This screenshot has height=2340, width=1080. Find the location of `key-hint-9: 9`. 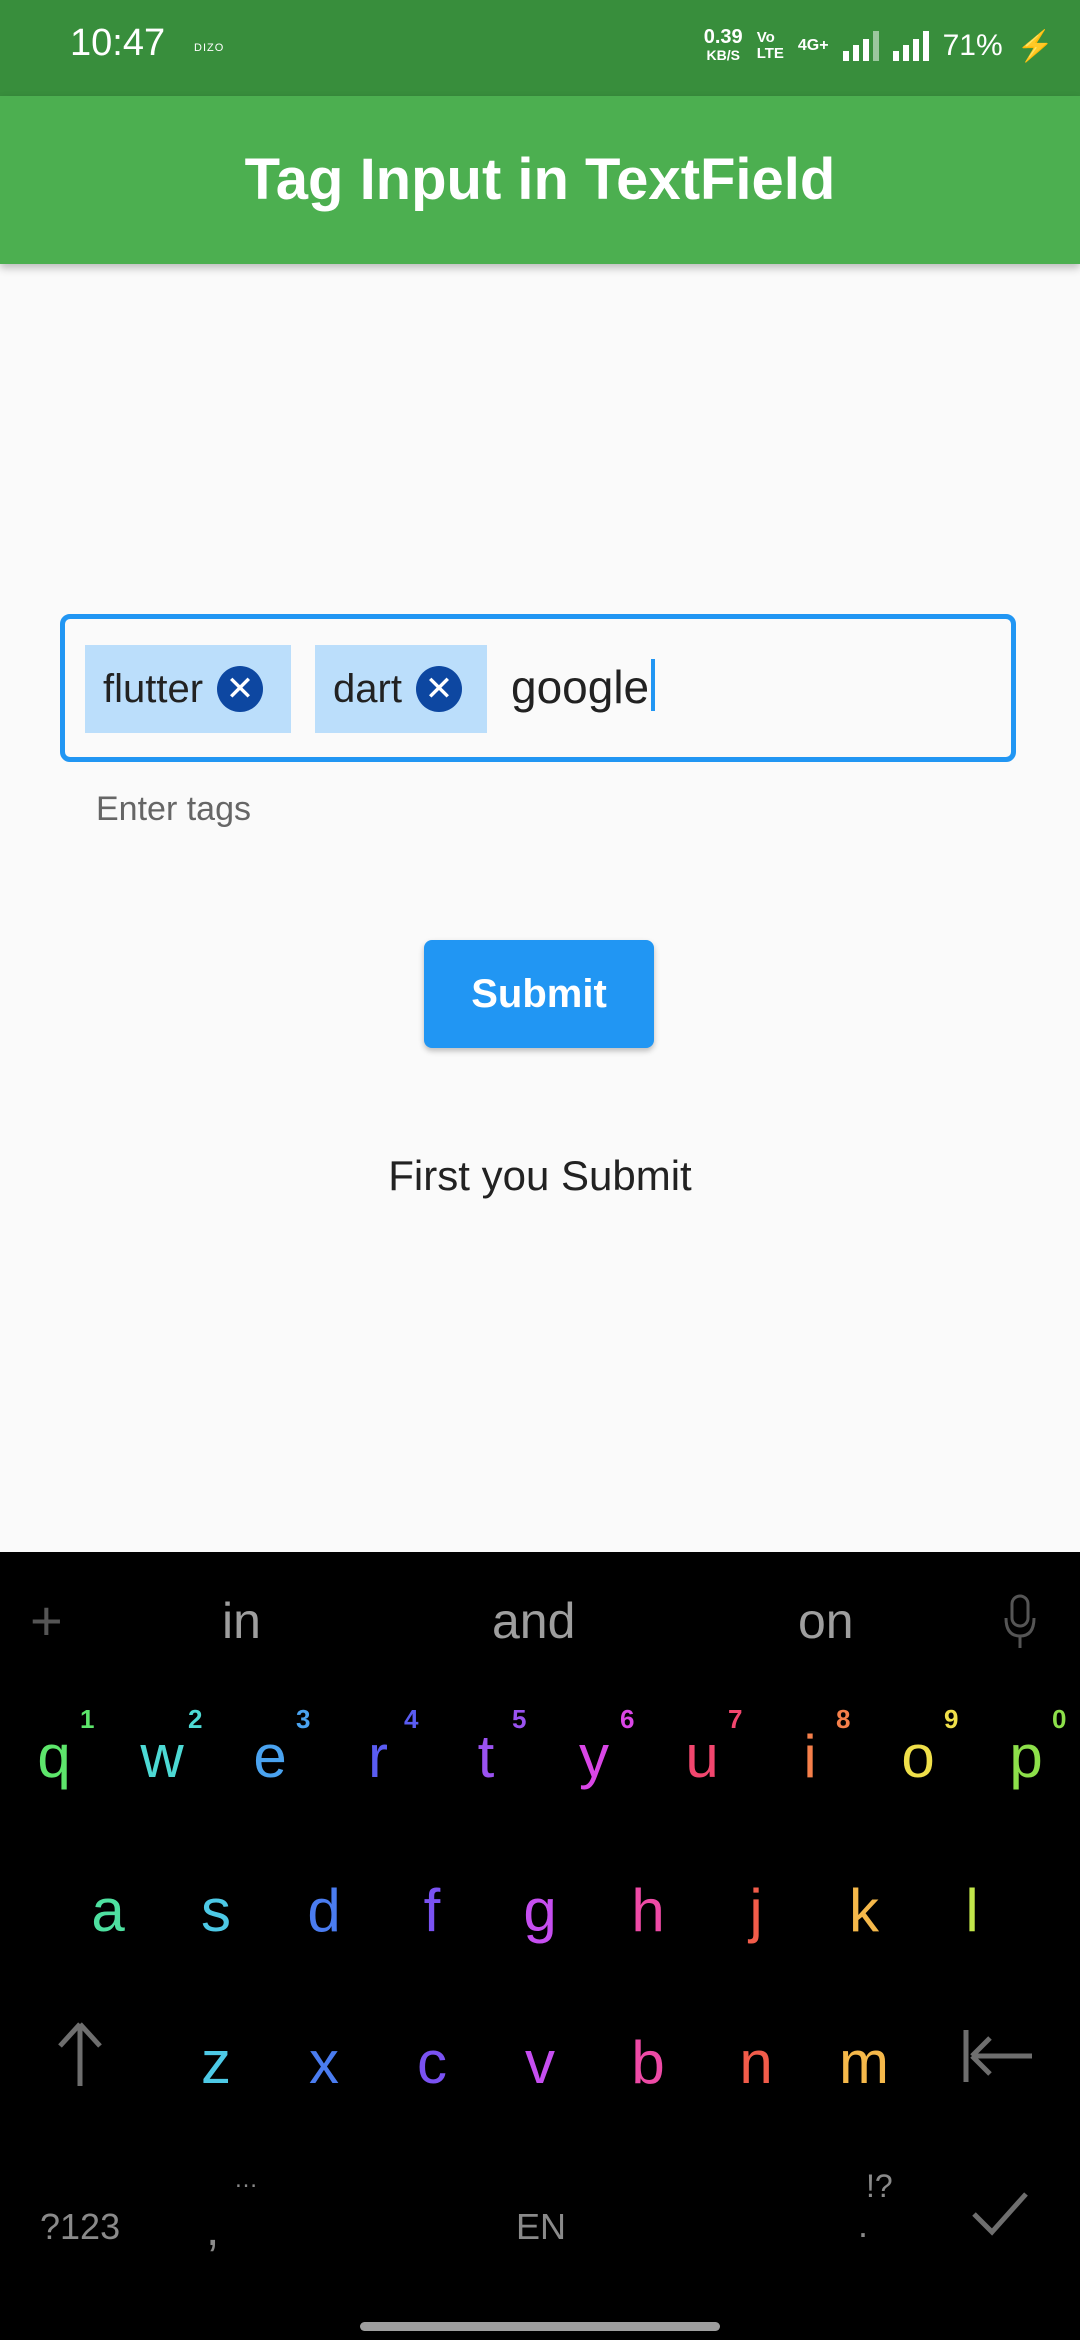

key-hint-9: 9 is located at coordinates (951, 1719).